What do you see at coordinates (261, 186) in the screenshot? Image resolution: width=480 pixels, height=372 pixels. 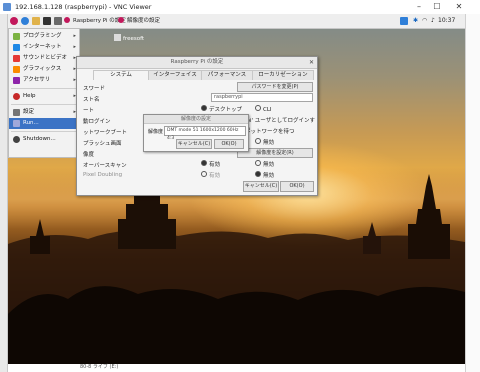 I see `dialog-cancel-button: キャンセル(C)` at bounding box center [261, 186].